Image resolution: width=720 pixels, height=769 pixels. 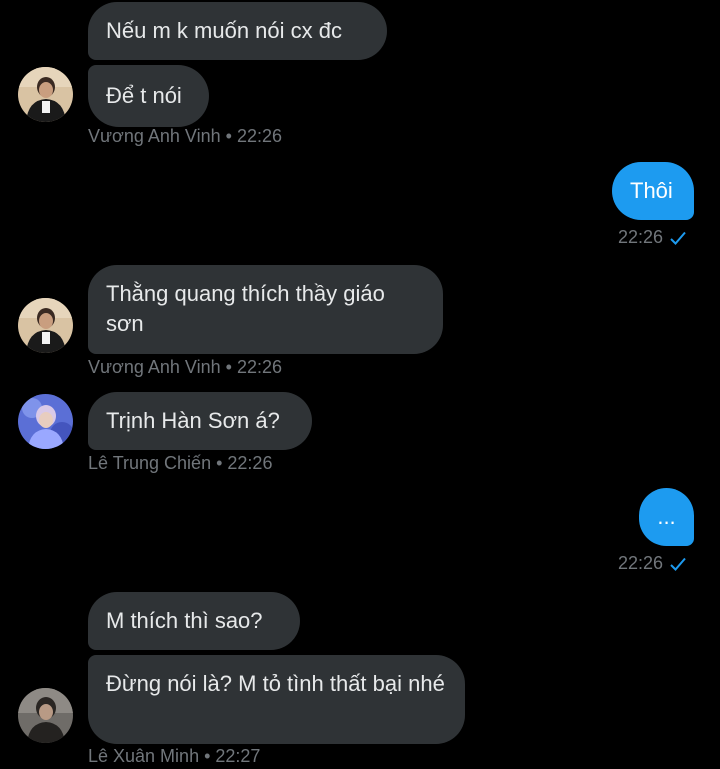 What do you see at coordinates (265, 309) in the screenshot?
I see `message-bubble-incoming: Thằng quang thích thầy giáo sơn` at bounding box center [265, 309].